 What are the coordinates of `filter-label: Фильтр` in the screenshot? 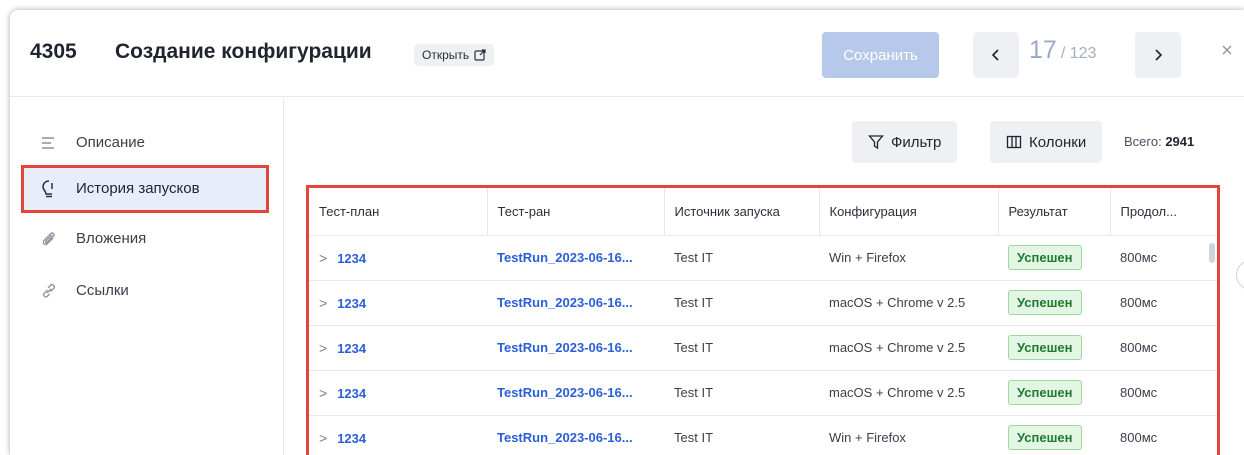 It's located at (916, 142).